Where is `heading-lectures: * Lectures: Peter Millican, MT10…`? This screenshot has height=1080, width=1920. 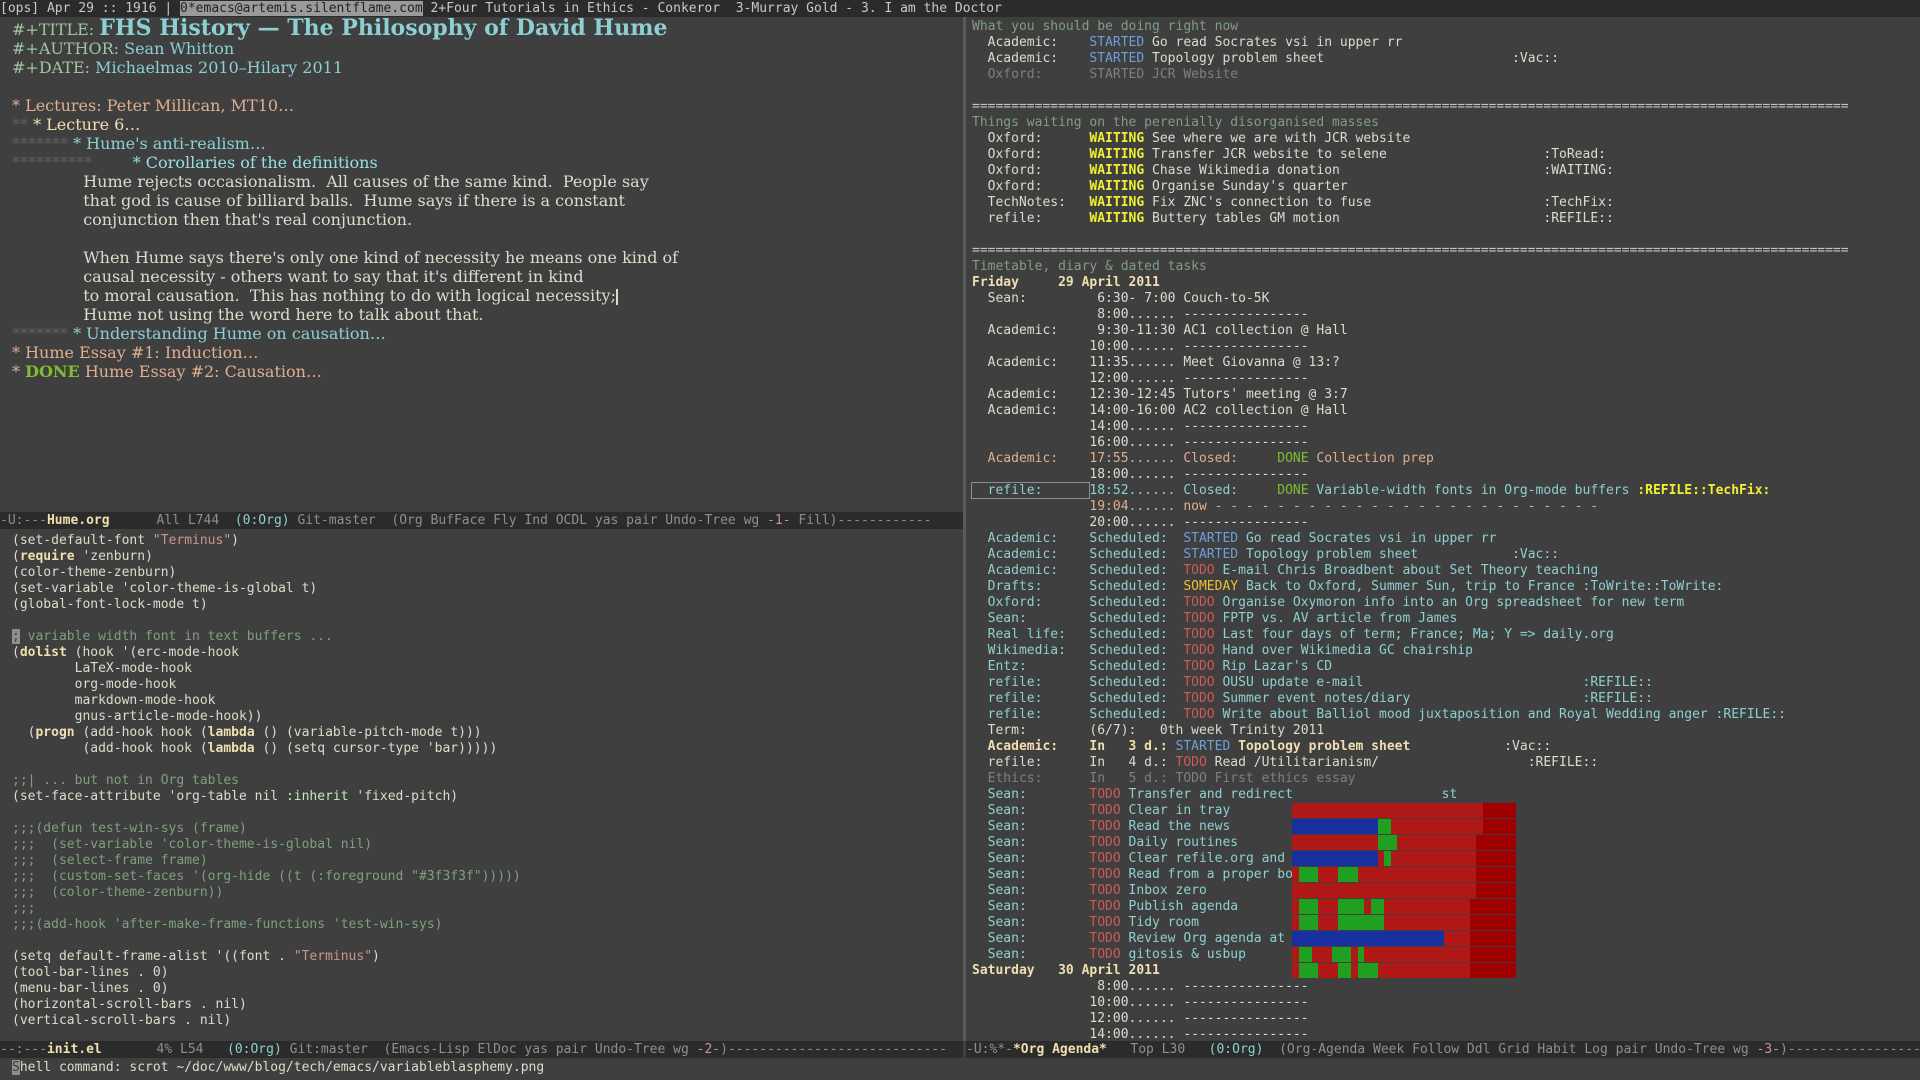
heading-lectures: * Lectures: Peter Millican, MT10… is located at coordinates (153, 105).